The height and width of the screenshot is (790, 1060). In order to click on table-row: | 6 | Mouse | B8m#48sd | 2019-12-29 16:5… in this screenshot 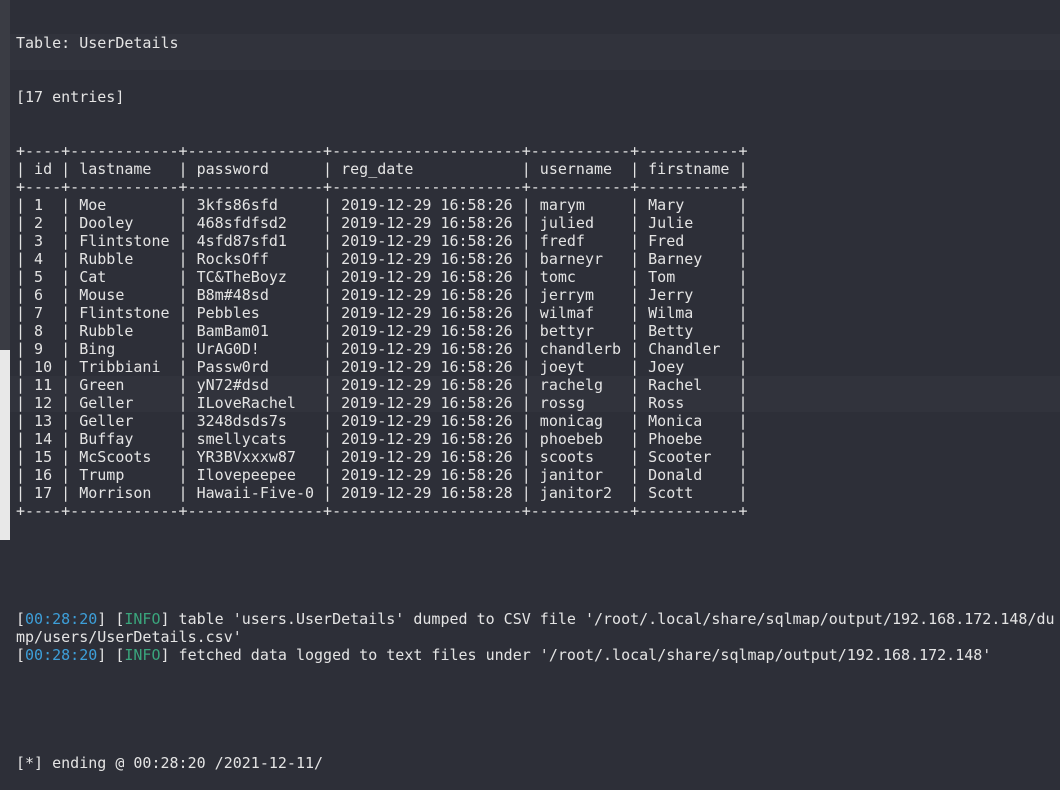, I will do `click(382, 295)`.